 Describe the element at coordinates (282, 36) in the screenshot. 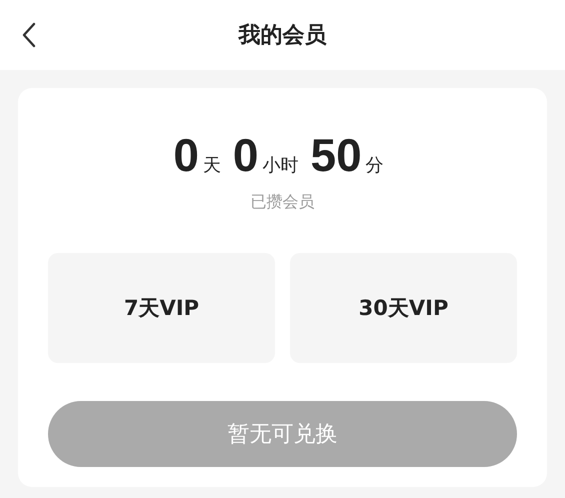

I see `page-title: 我的会员` at that location.